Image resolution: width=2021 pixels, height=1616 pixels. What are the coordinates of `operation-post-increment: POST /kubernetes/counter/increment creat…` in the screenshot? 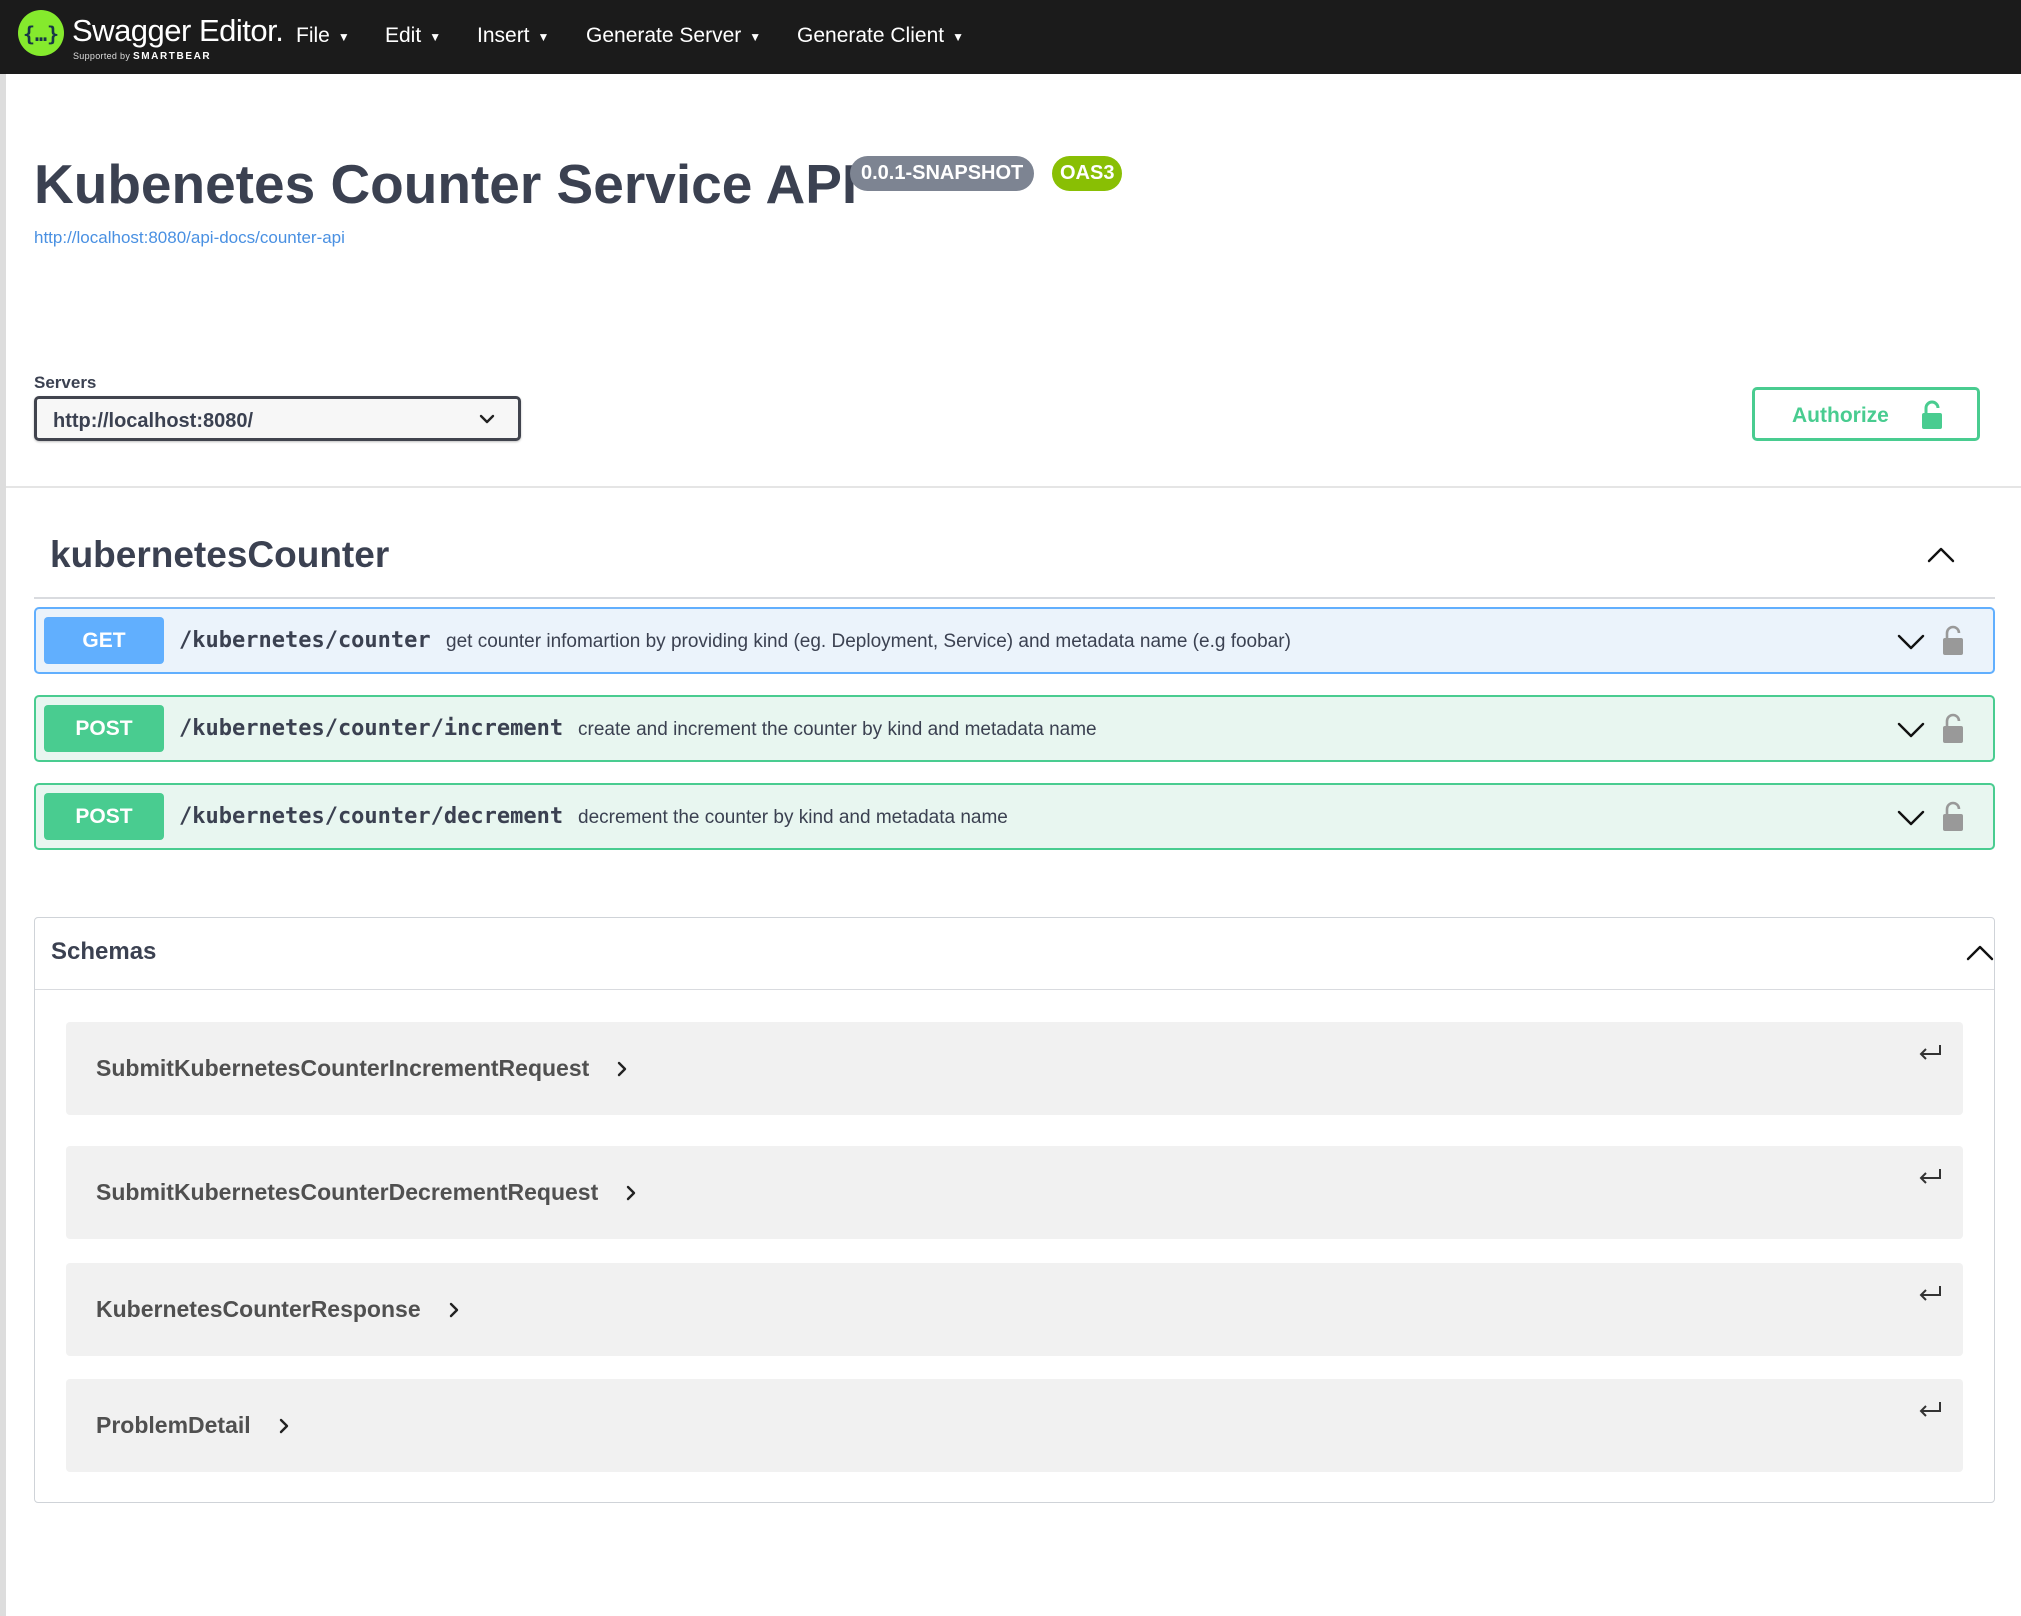 It's located at (1014, 728).